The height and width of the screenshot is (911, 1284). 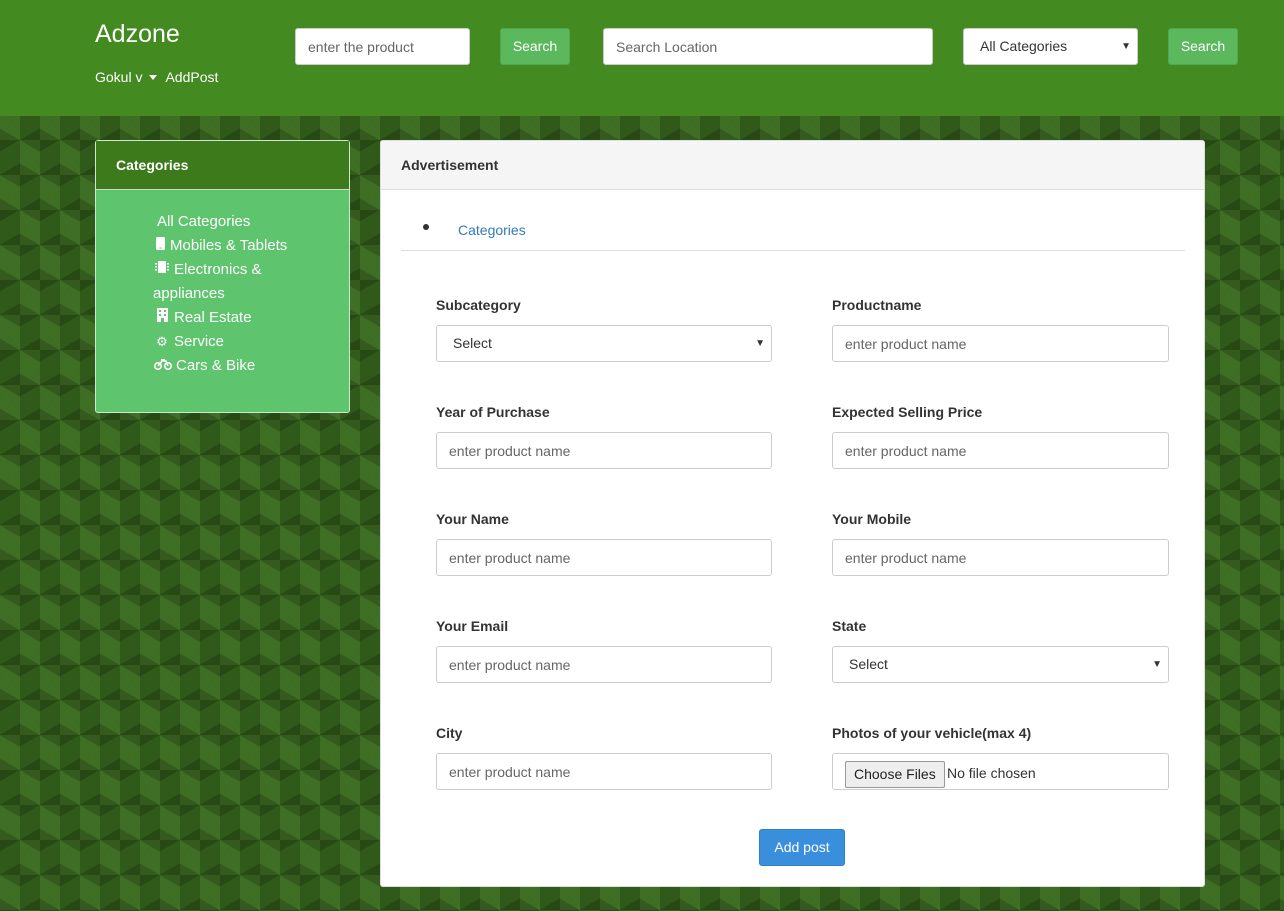 What do you see at coordinates (199, 341) in the screenshot?
I see `sidebar-item-label: Service` at bounding box center [199, 341].